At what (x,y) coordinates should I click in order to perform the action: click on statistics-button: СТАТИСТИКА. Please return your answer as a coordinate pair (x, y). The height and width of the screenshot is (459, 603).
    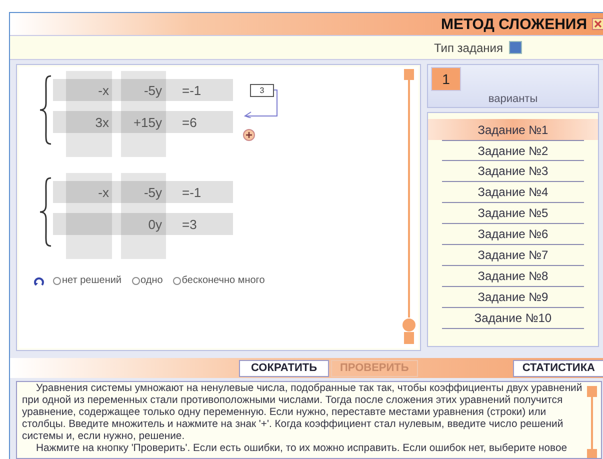
    Looking at the image, I should click on (558, 368).